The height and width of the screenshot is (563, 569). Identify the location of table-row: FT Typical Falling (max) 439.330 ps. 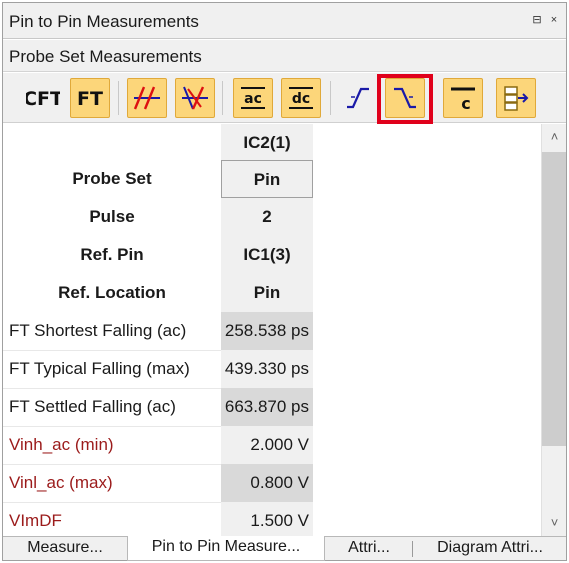
(272, 369).